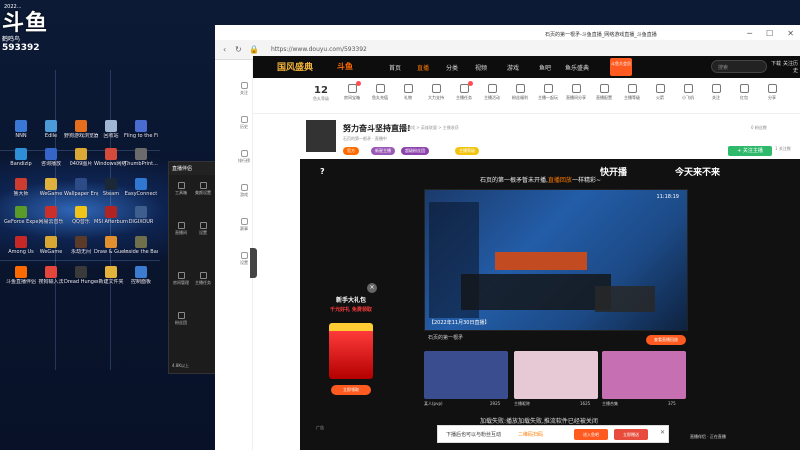  I want to click on follow-button: + 关注主播, so click(750, 151).